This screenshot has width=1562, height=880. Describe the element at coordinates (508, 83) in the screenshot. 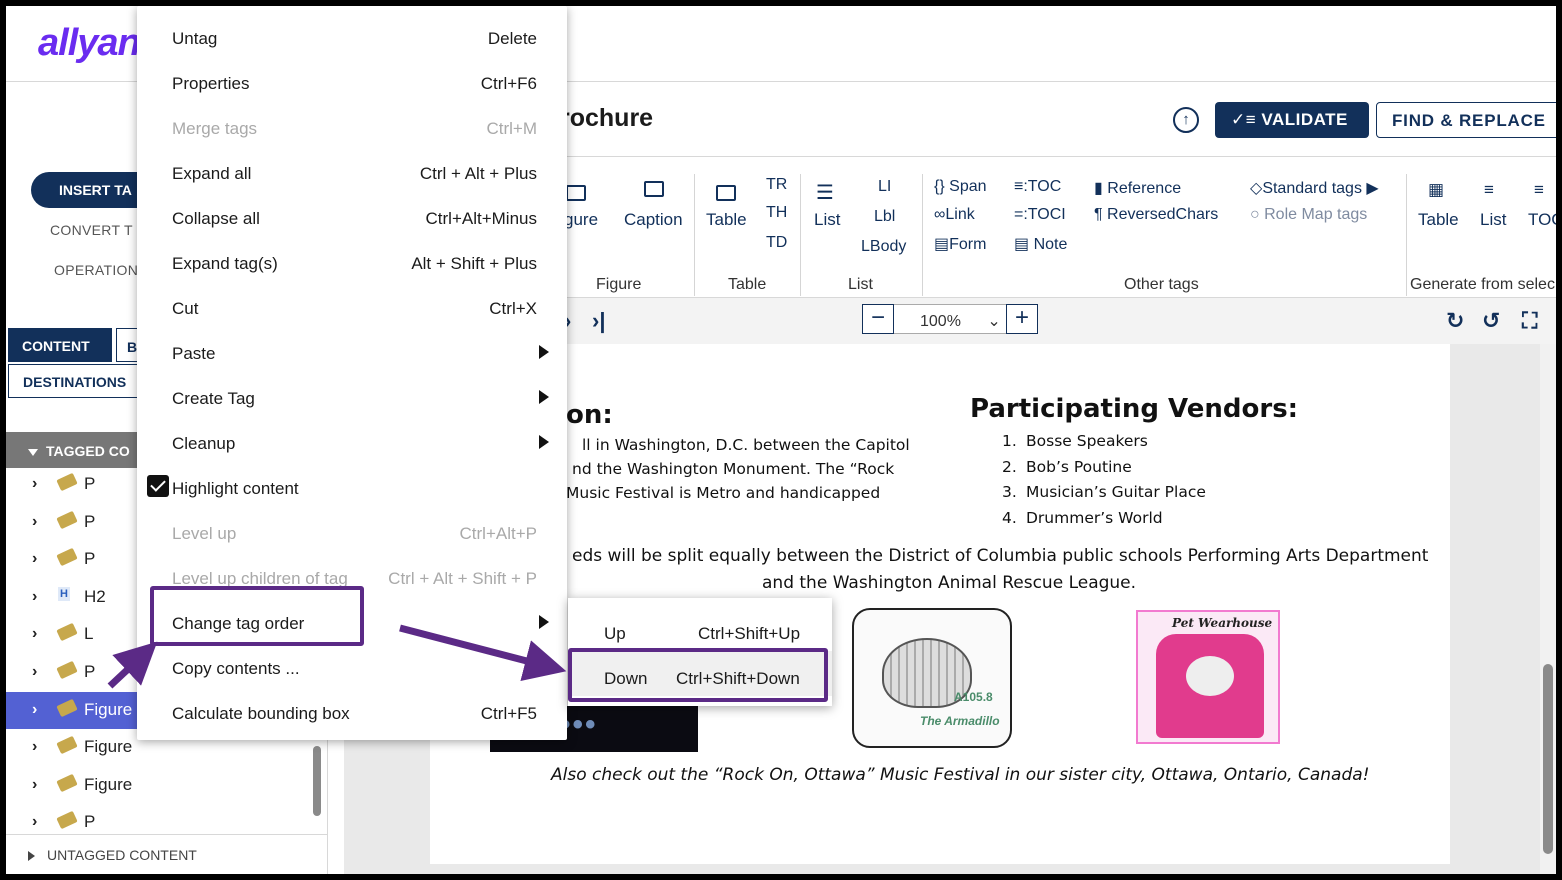

I see `menu-item-shortcut: Ctrl+F6` at that location.